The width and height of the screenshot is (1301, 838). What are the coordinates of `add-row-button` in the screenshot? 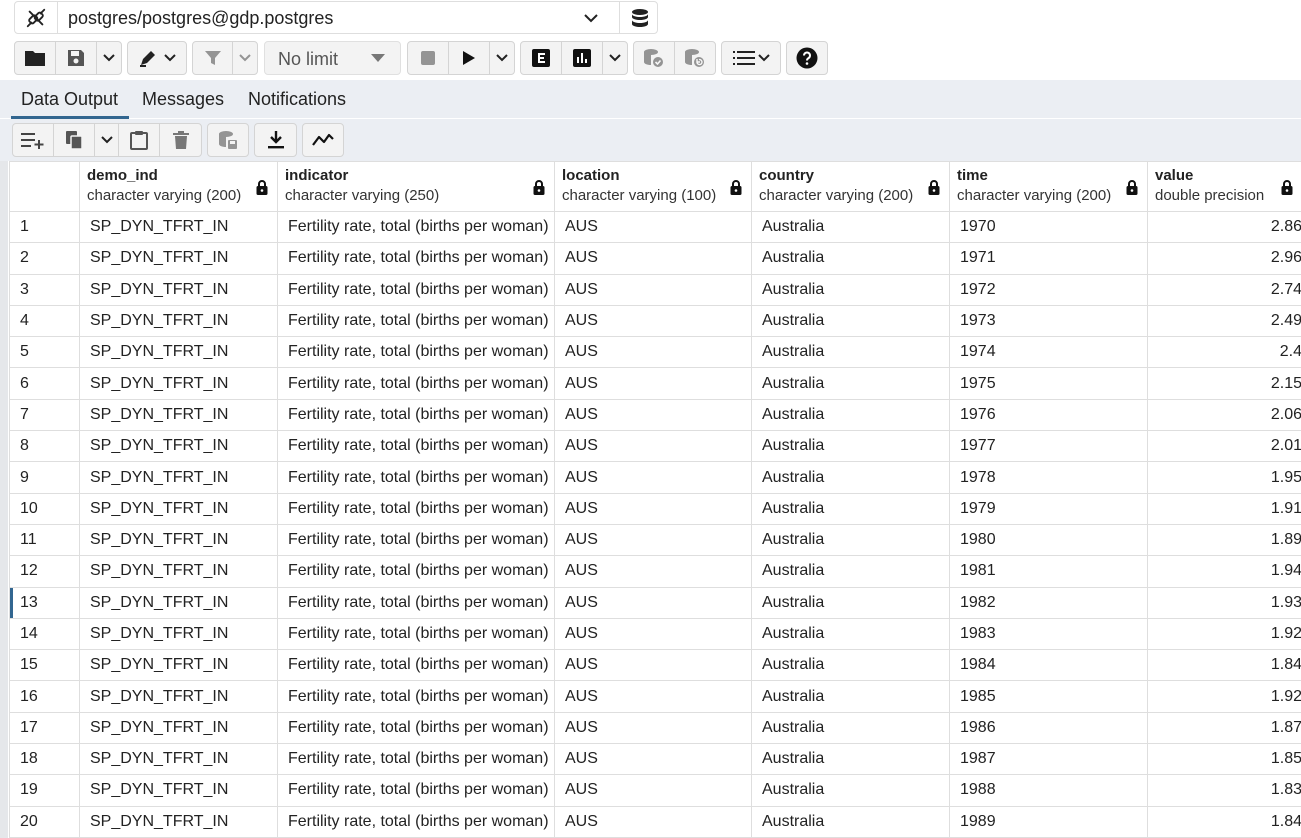 It's located at (33, 140).